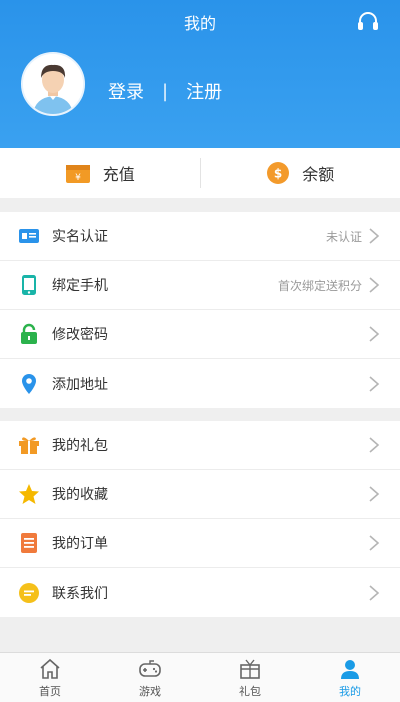  Describe the element at coordinates (29, 543) in the screenshot. I see `order-list-icon` at that location.